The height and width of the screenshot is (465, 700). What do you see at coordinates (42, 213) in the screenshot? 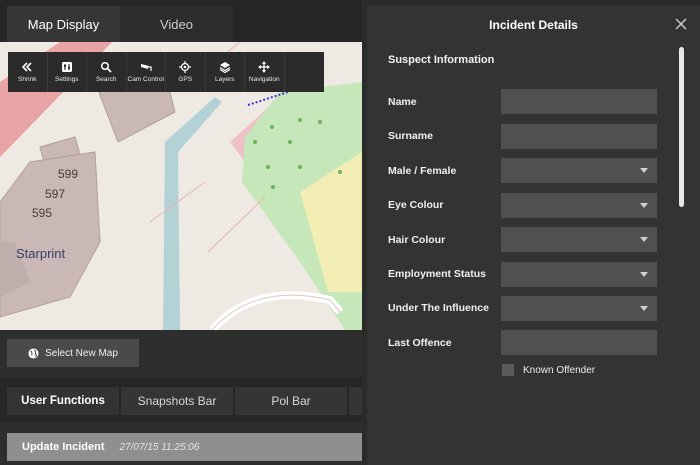
I see `map-label-595: 595` at bounding box center [42, 213].